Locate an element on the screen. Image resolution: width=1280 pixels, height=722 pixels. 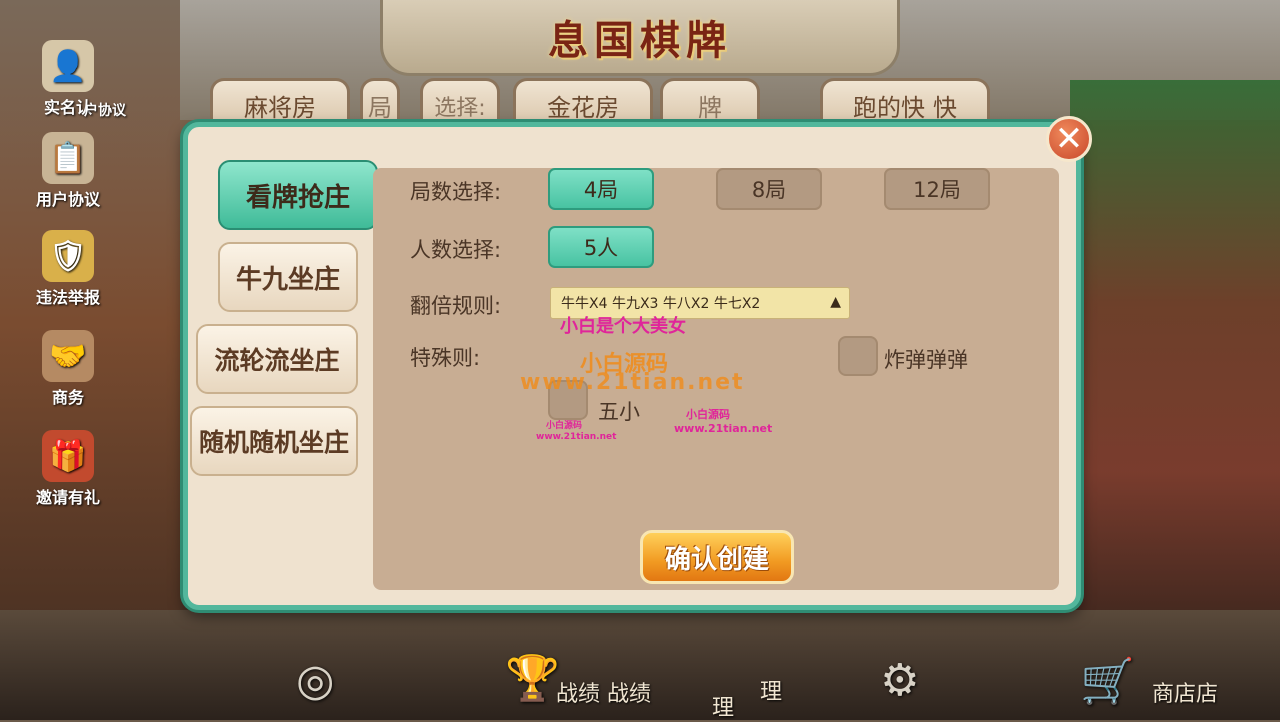
players-option-5: 5人 is located at coordinates (601, 247).